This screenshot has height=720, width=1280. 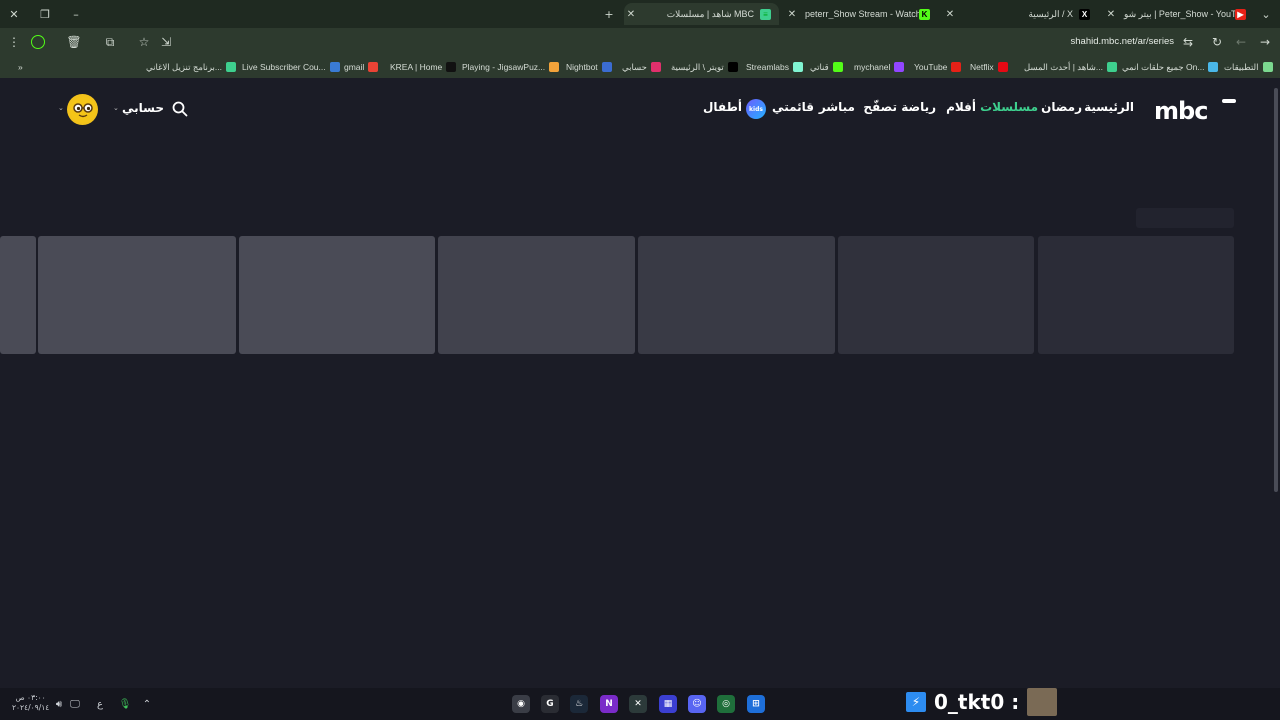 I want to click on bookmark-item: التطبيقات, so click(x=1248, y=67).